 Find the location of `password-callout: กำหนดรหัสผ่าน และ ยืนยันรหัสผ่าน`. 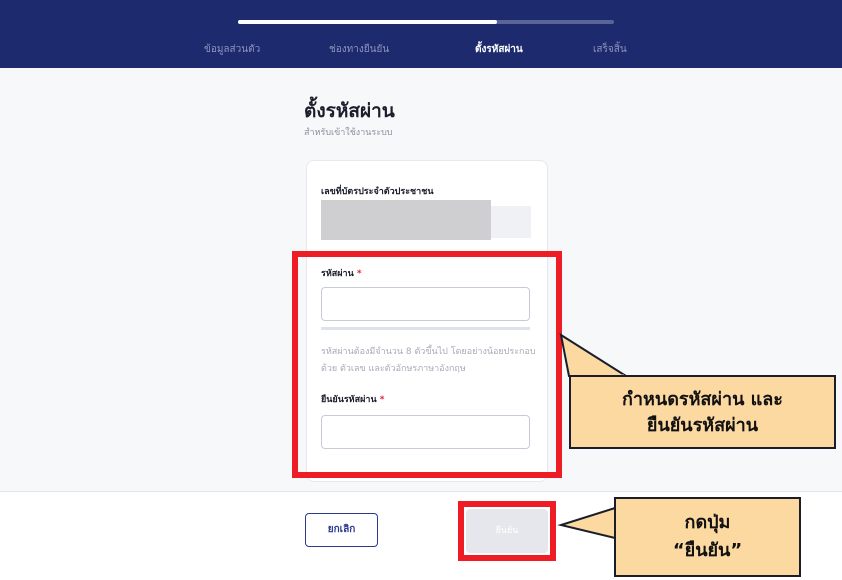

password-callout: กำหนดรหัสผ่าน และ ยืนยันรหัสผ่าน is located at coordinates (702, 412).